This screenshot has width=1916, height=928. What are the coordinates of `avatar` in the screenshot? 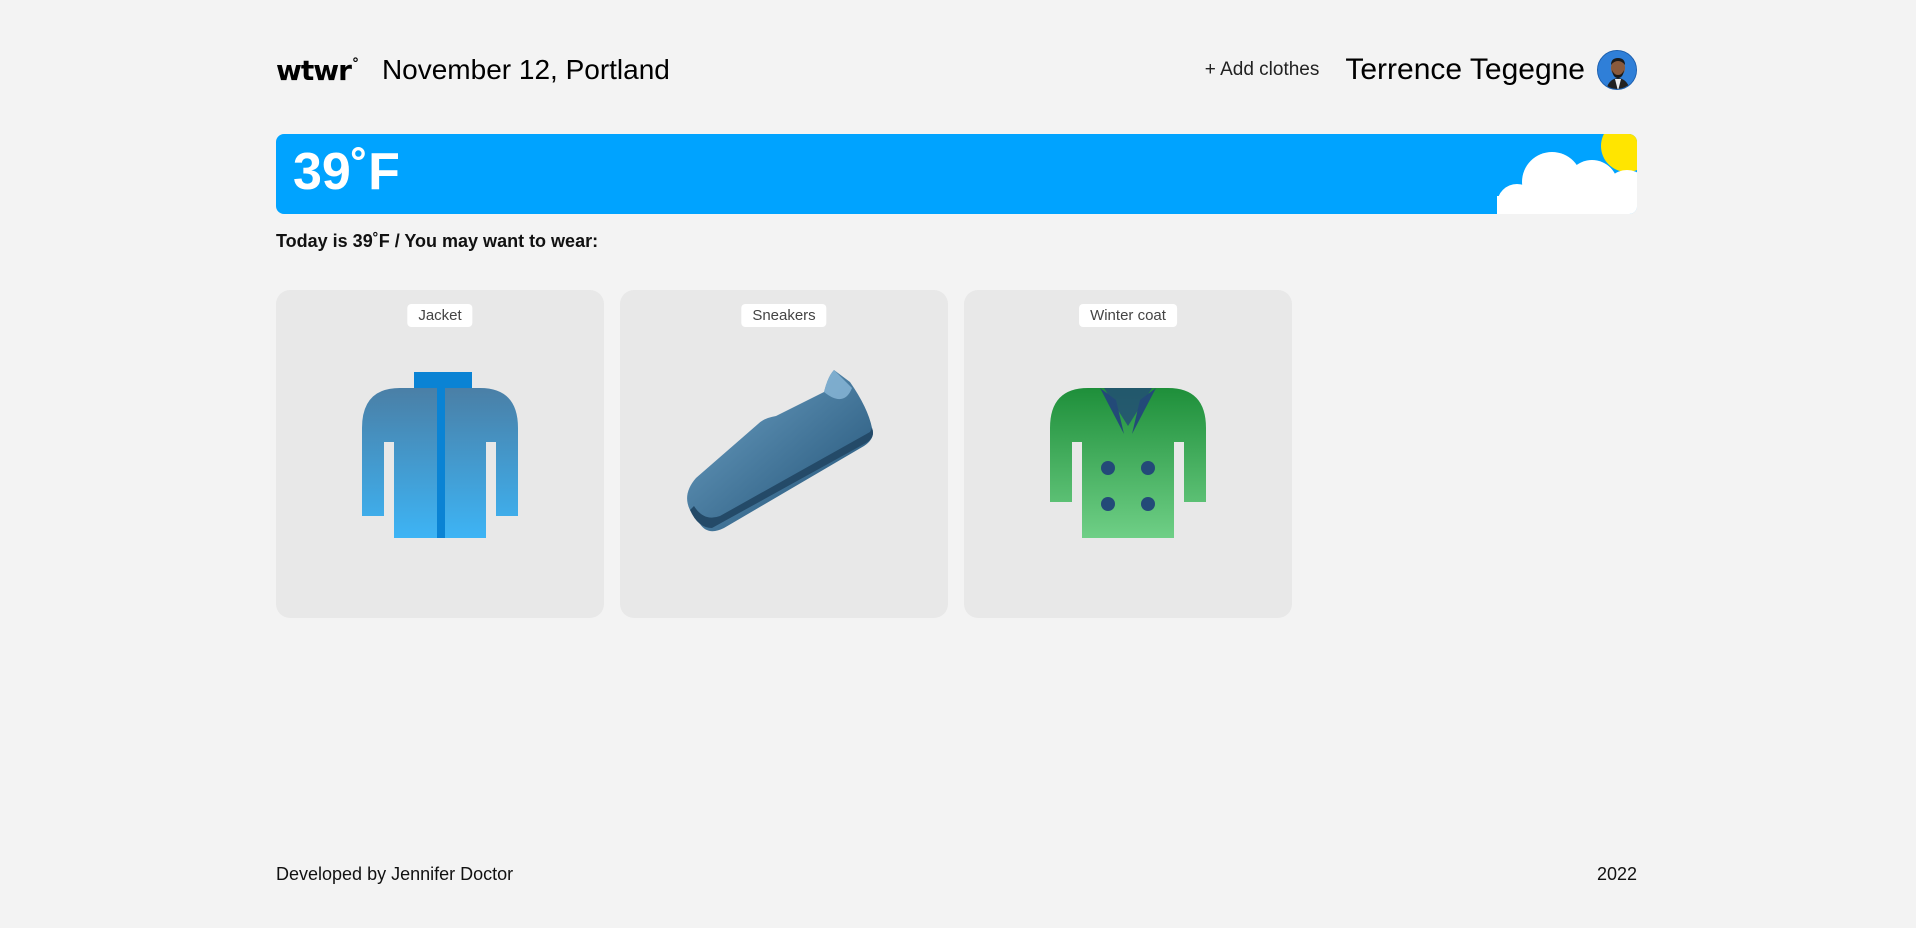 It's located at (1617, 70).